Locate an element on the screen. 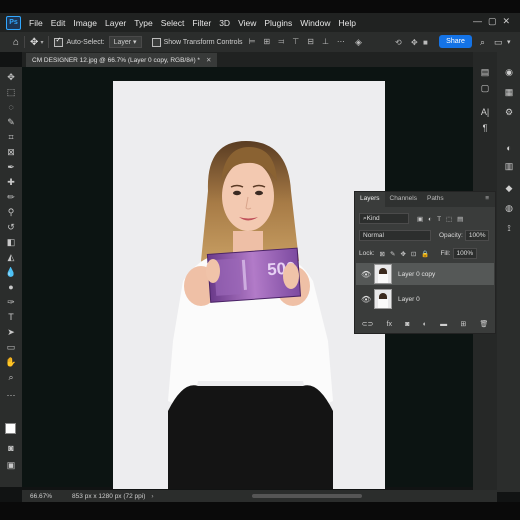 Image resolution: width=520 pixels, height=520 pixels. menu-filter: Filter is located at coordinates (201, 23).